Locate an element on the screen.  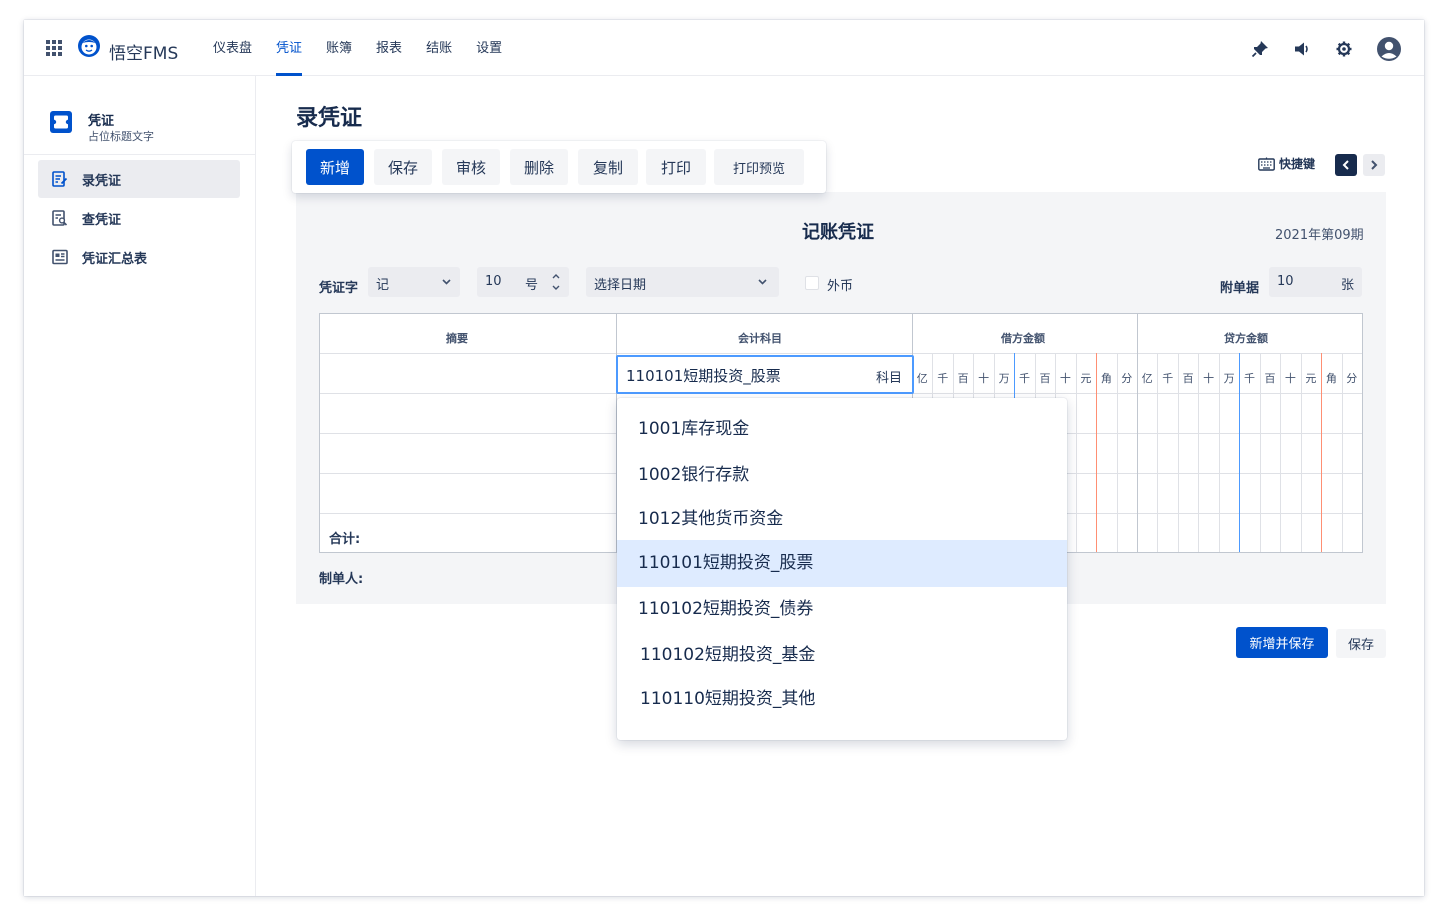
app-switcher-icon is located at coordinates (54, 48).